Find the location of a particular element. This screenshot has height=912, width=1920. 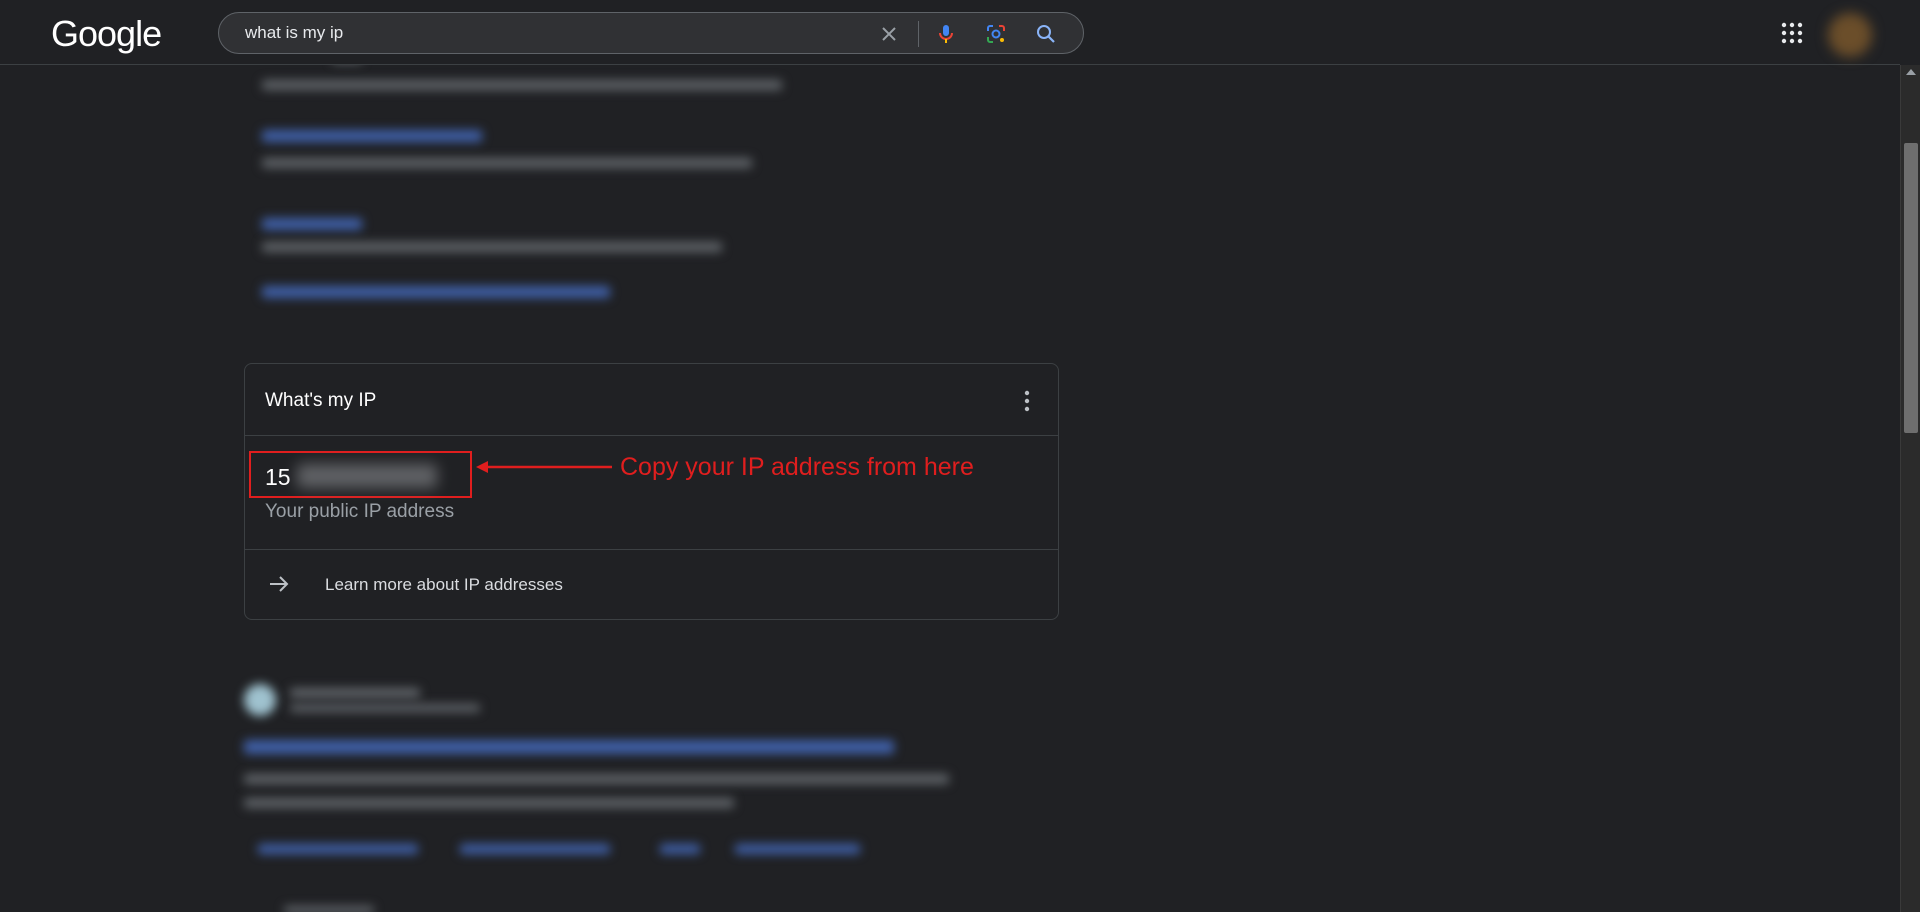

avatar is located at coordinates (1850, 35).